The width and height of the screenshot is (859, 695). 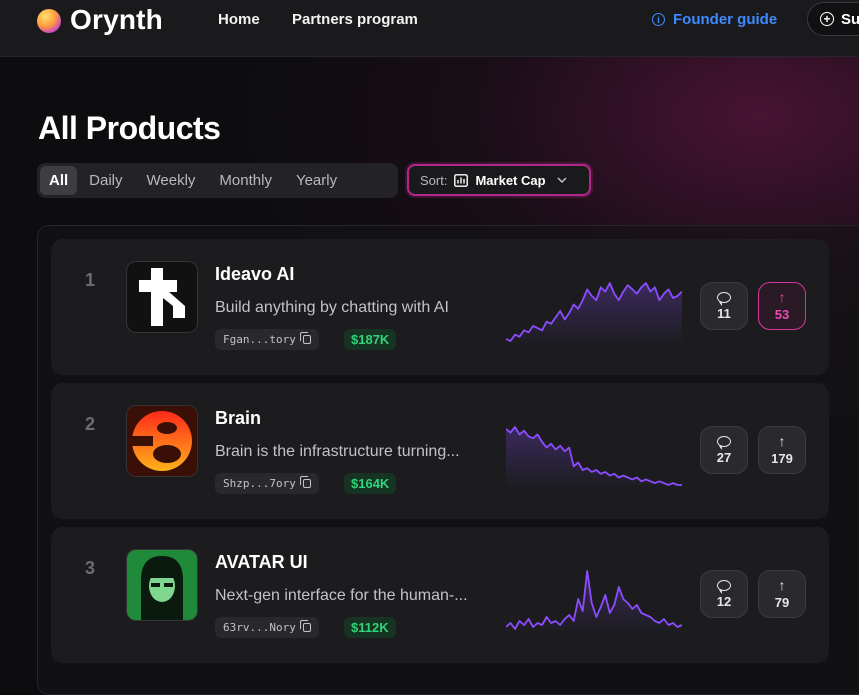 What do you see at coordinates (370, 483) in the screenshot?
I see `market-cap-badge: $164K` at bounding box center [370, 483].